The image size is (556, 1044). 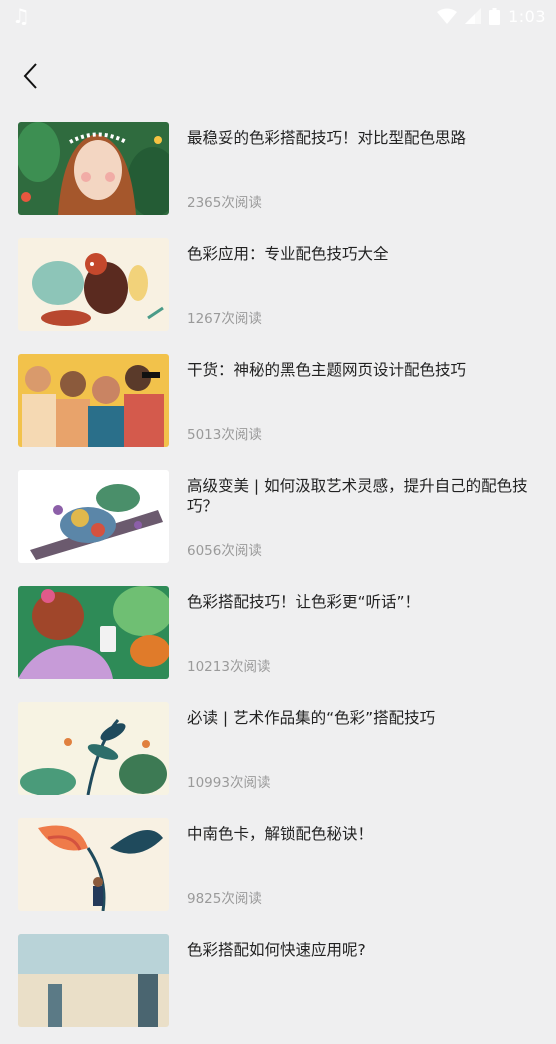 What do you see at coordinates (327, 138) in the screenshot?
I see `article-title: 最稳妥的色彩搭配技巧！对比型配色思路` at bounding box center [327, 138].